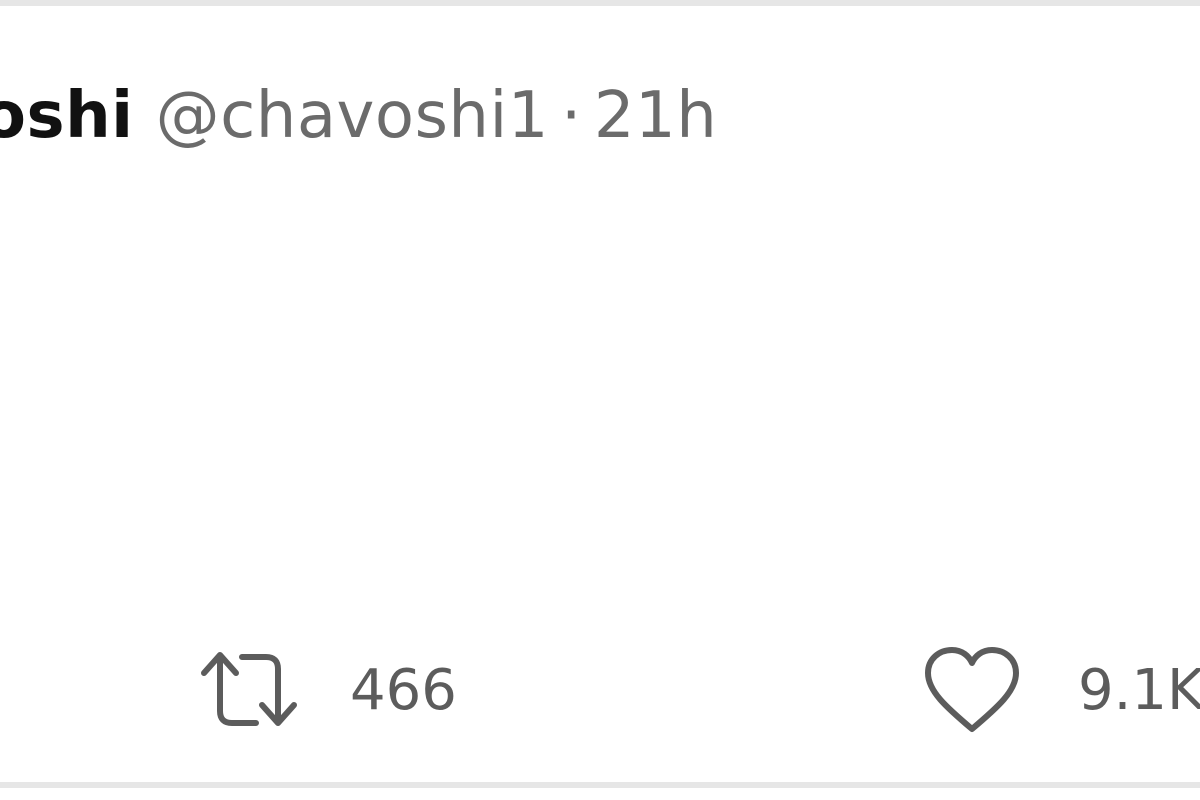  I want to click on heart-icon, so click(972, 690).